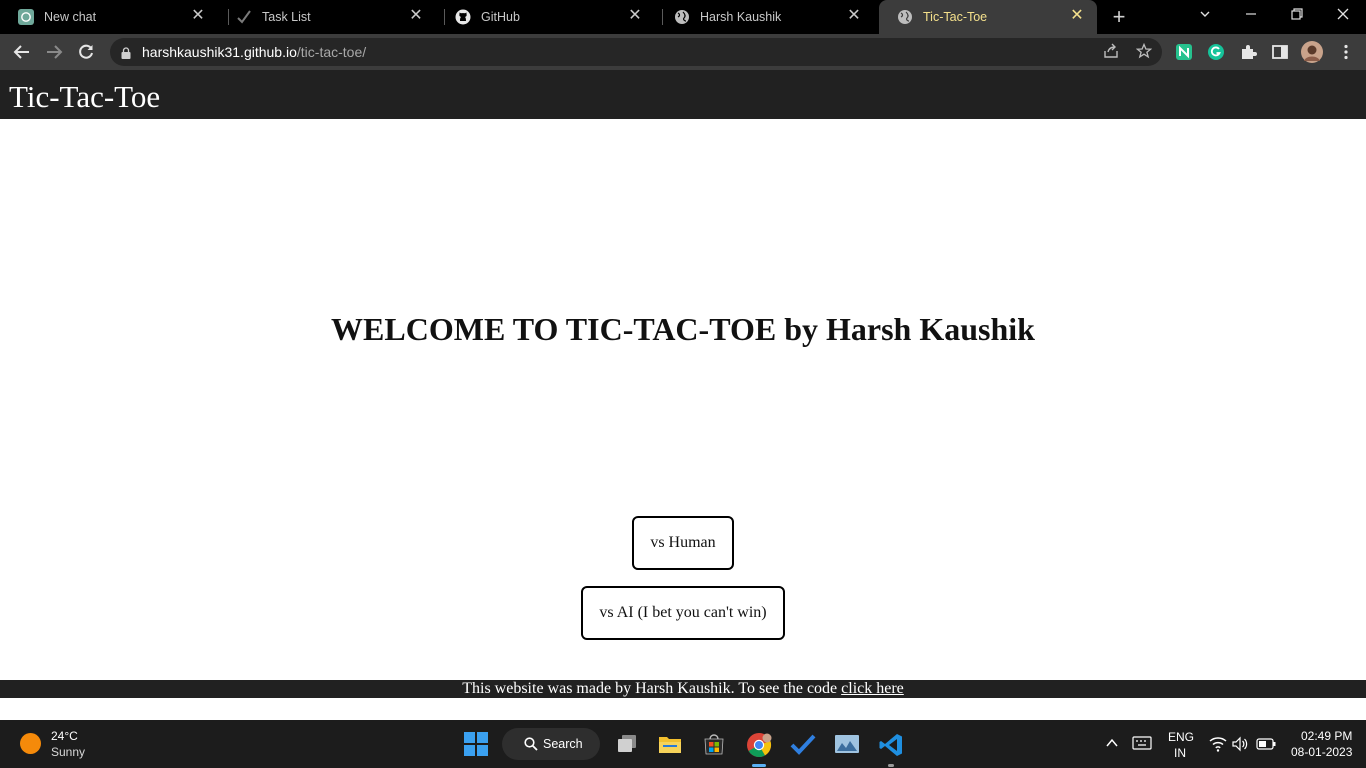 This screenshot has width=1366, height=768. I want to click on notion-extension-icon, so click(1184, 52).